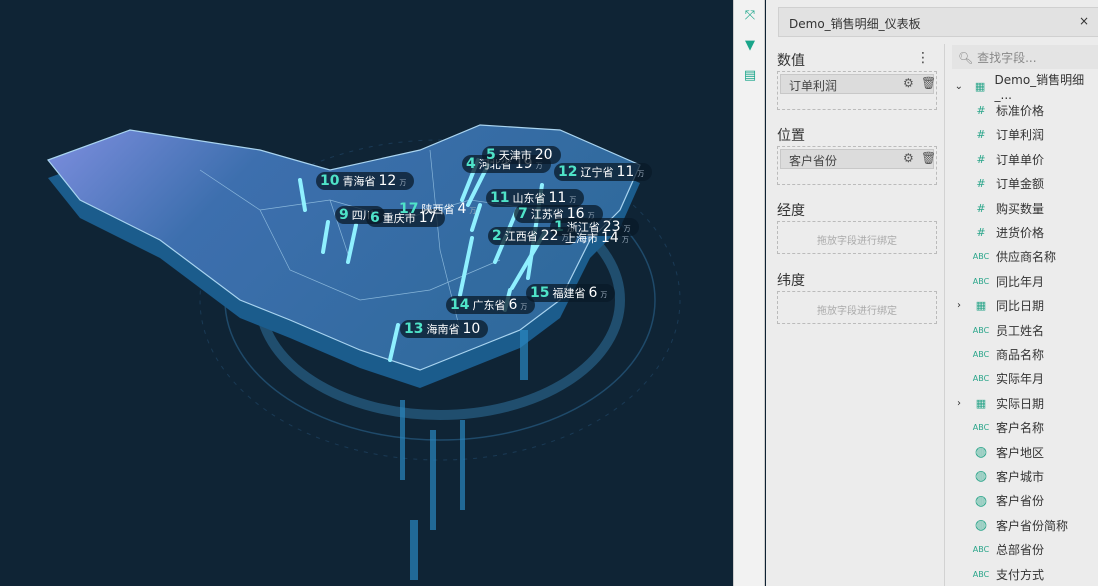  I want to click on field-name: 客户省份简称, so click(1032, 525).